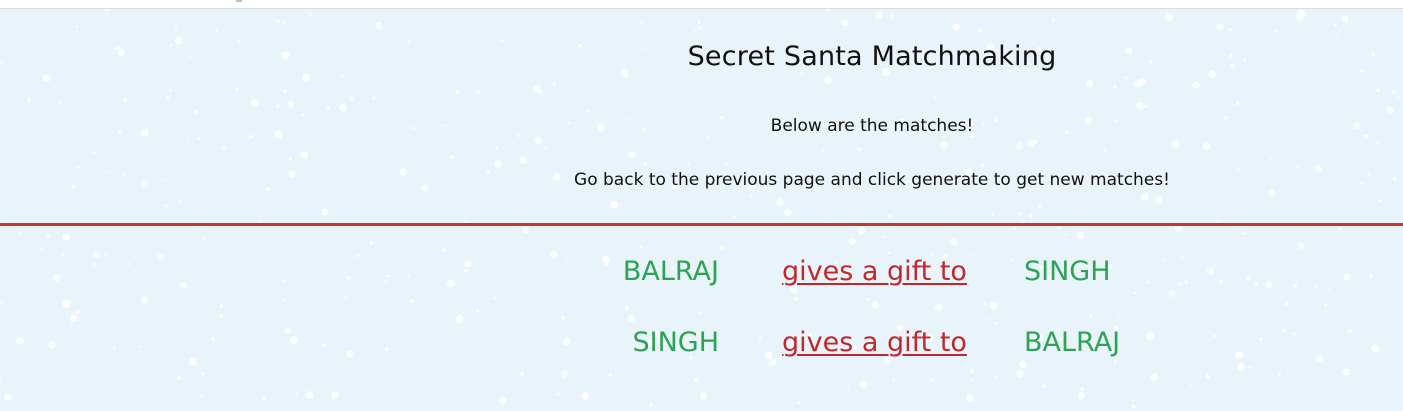 The height and width of the screenshot is (411, 1403). Describe the element at coordinates (670, 271) in the screenshot. I see `giver-name: BALRAJ` at that location.